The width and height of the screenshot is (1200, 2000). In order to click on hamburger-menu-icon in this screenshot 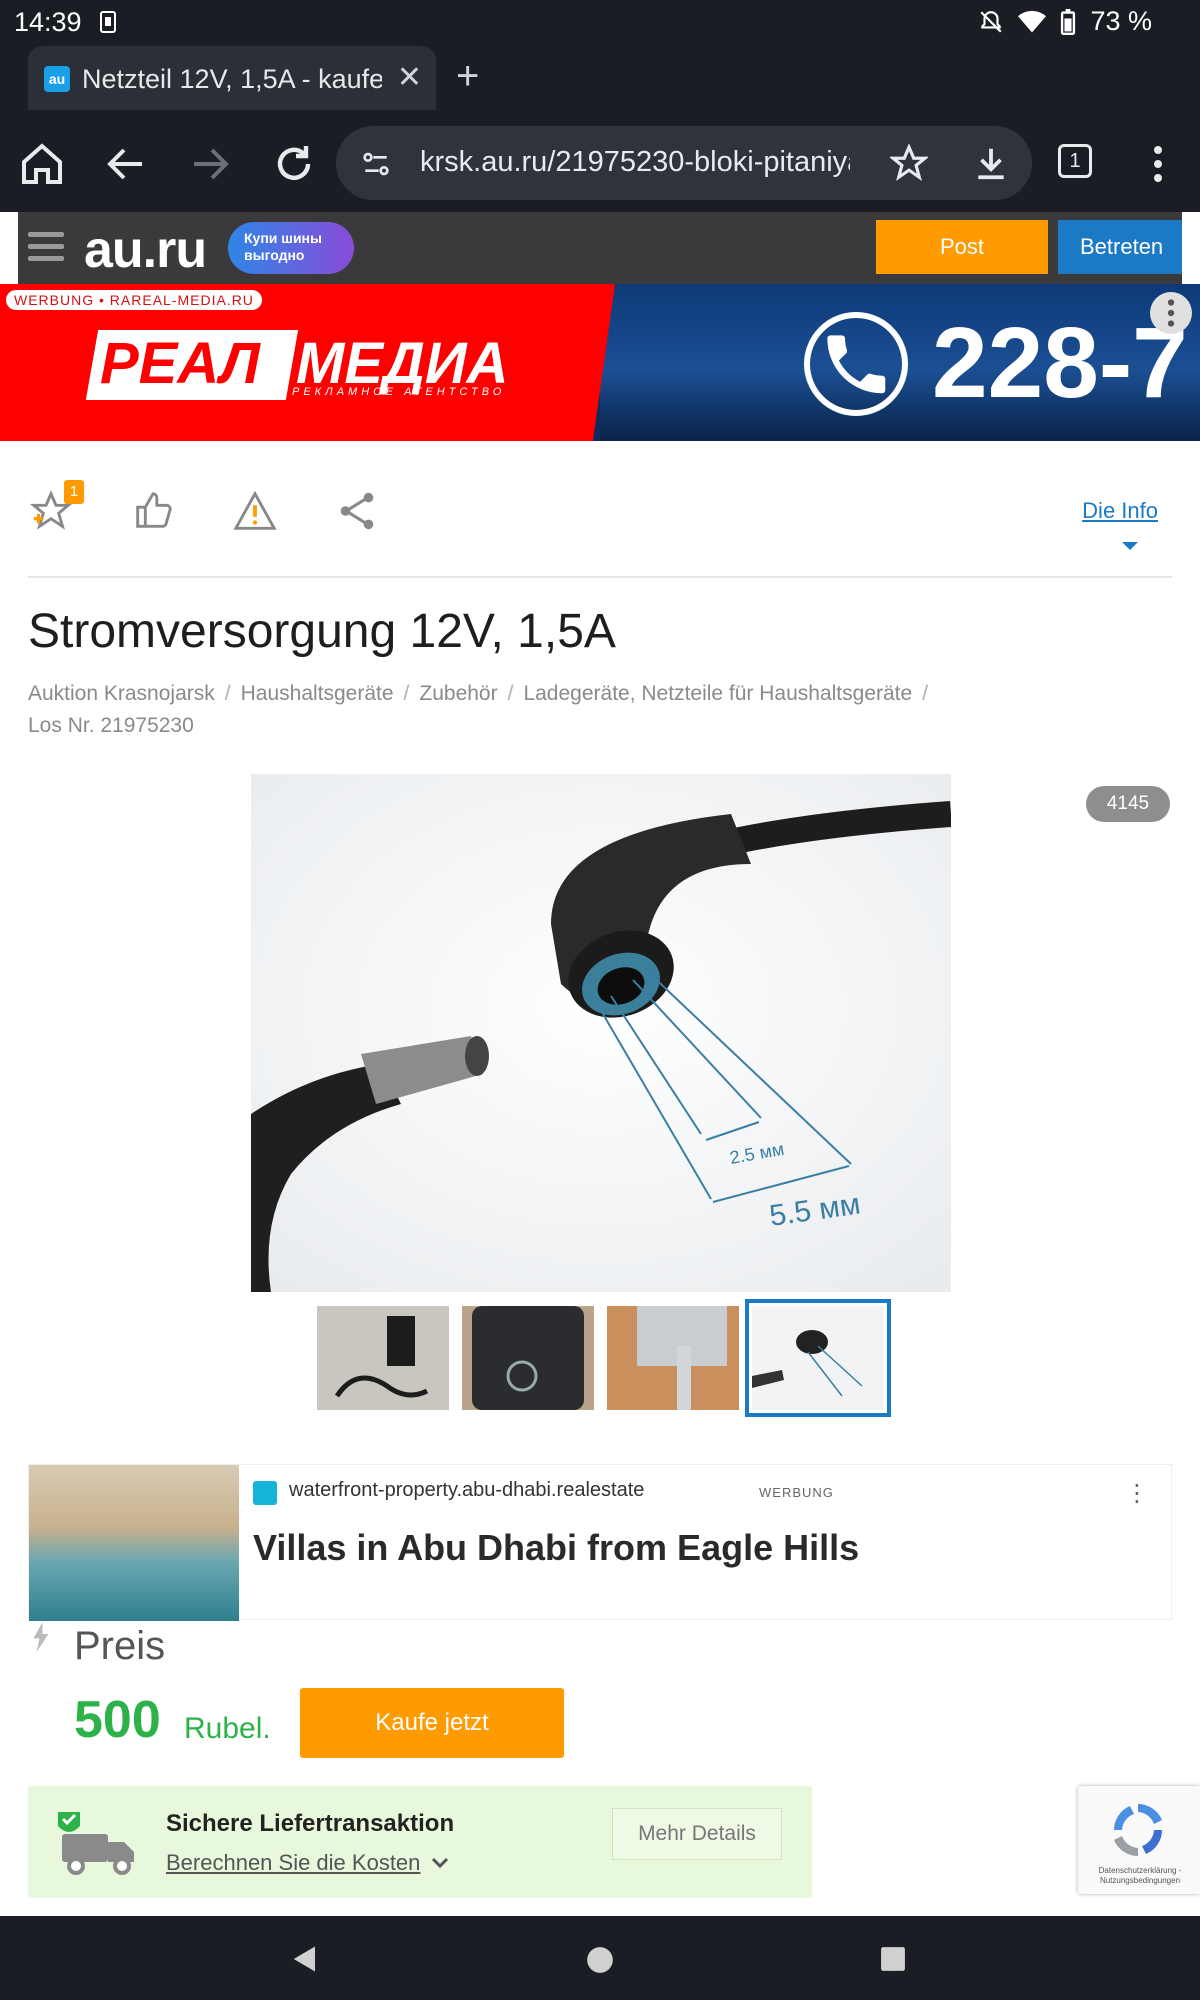, I will do `click(46, 247)`.